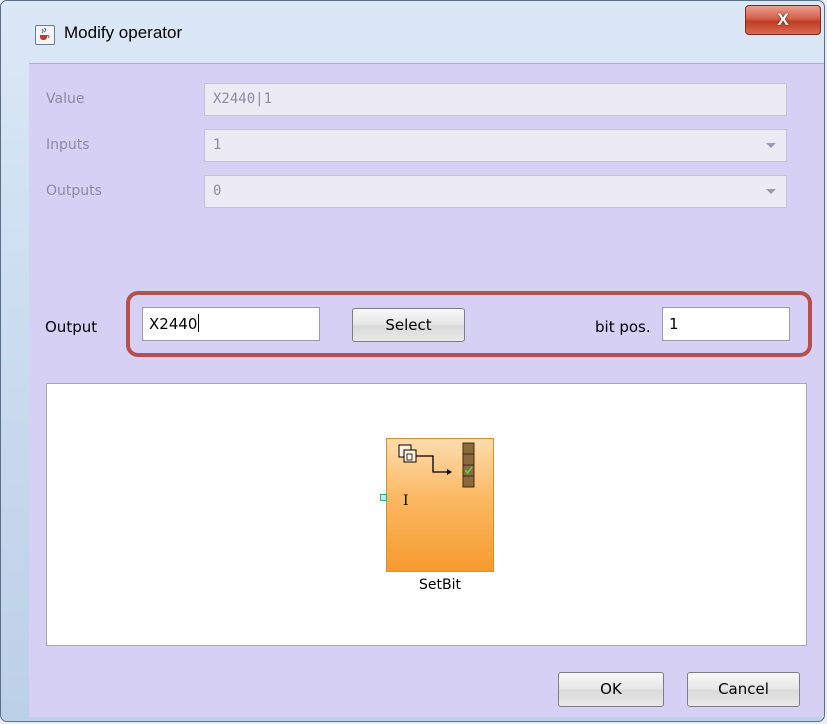 Image resolution: width=827 pixels, height=724 pixels. I want to click on input-port-label: I, so click(406, 501).